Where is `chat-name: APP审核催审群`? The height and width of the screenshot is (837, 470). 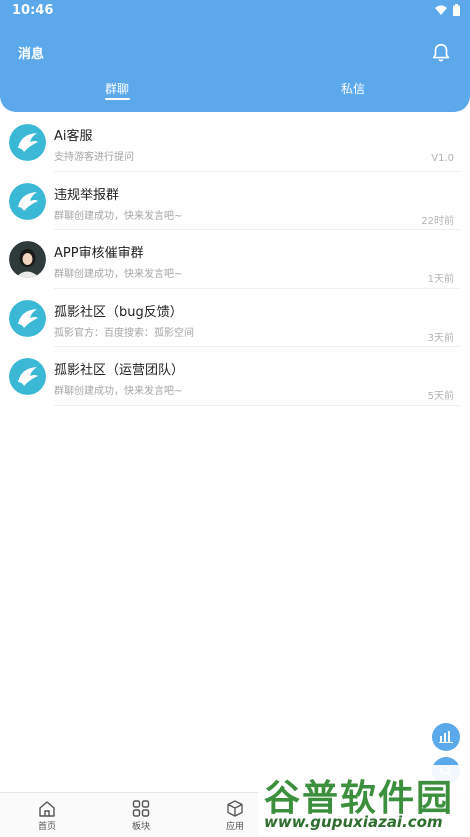 chat-name: APP审核催审群 is located at coordinates (99, 253).